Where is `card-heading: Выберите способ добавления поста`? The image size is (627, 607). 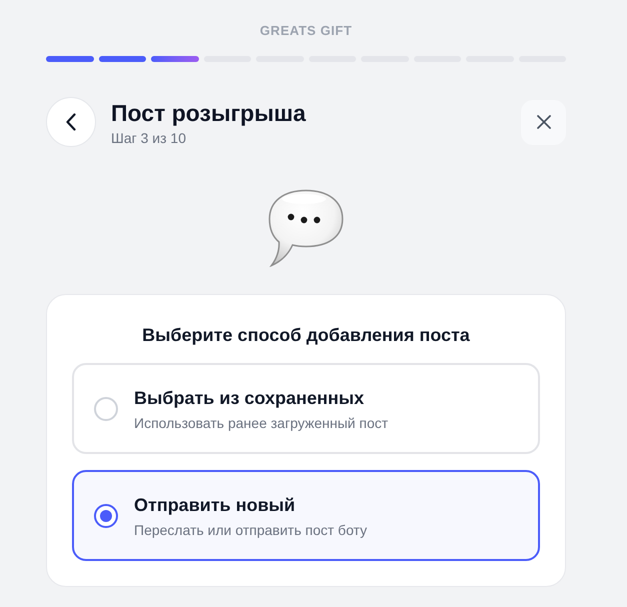 card-heading: Выберите способ добавления поста is located at coordinates (306, 335).